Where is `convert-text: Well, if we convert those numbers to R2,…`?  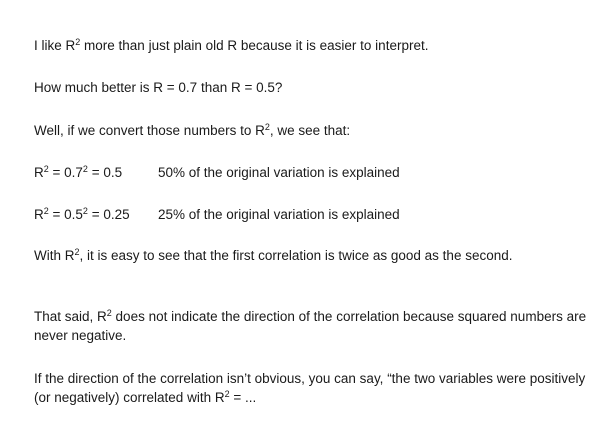 convert-text: Well, if we convert those numbers to R2,… is located at coordinates (192, 130).